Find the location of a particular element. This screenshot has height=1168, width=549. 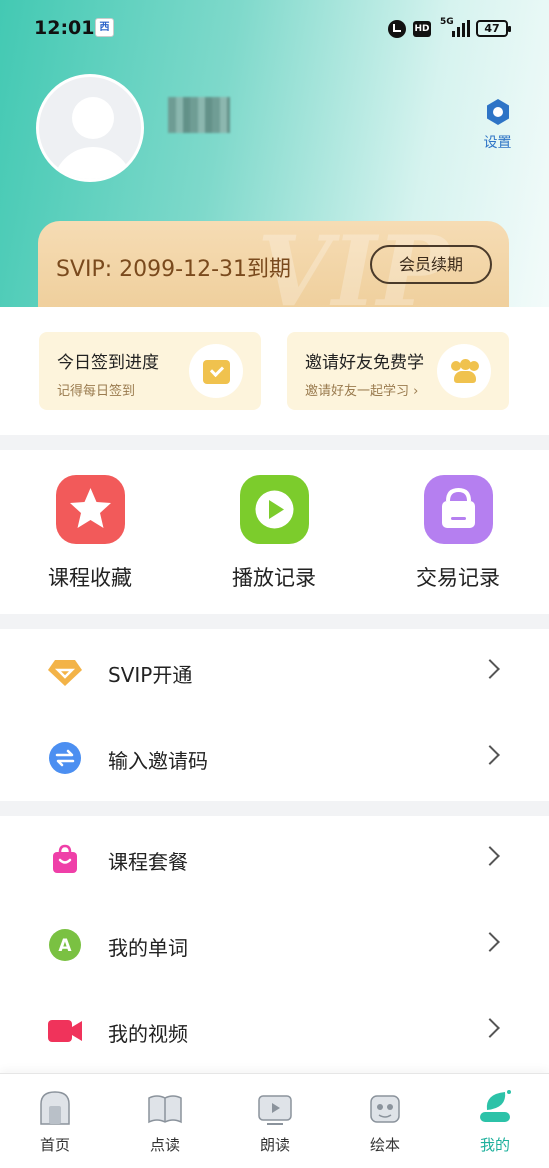

gear-icon is located at coordinates (497, 112).